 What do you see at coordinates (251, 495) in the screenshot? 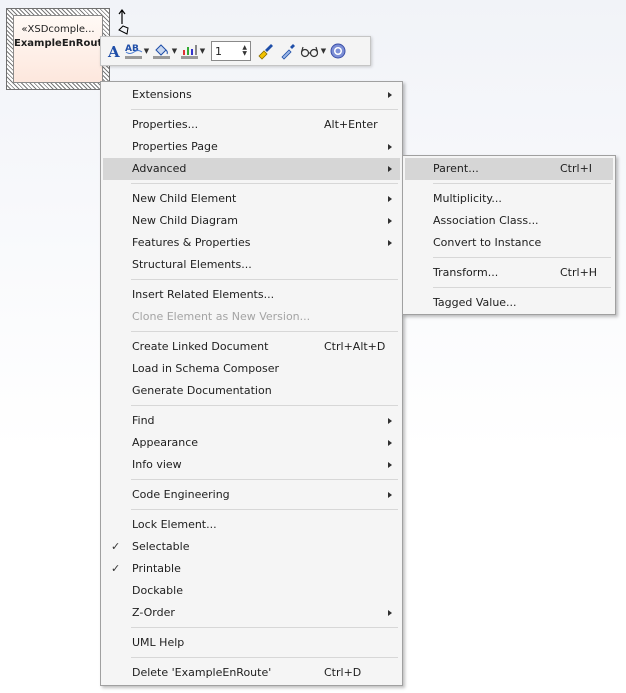
I see `menu-item-code-engineering: Code Engineering` at bounding box center [251, 495].